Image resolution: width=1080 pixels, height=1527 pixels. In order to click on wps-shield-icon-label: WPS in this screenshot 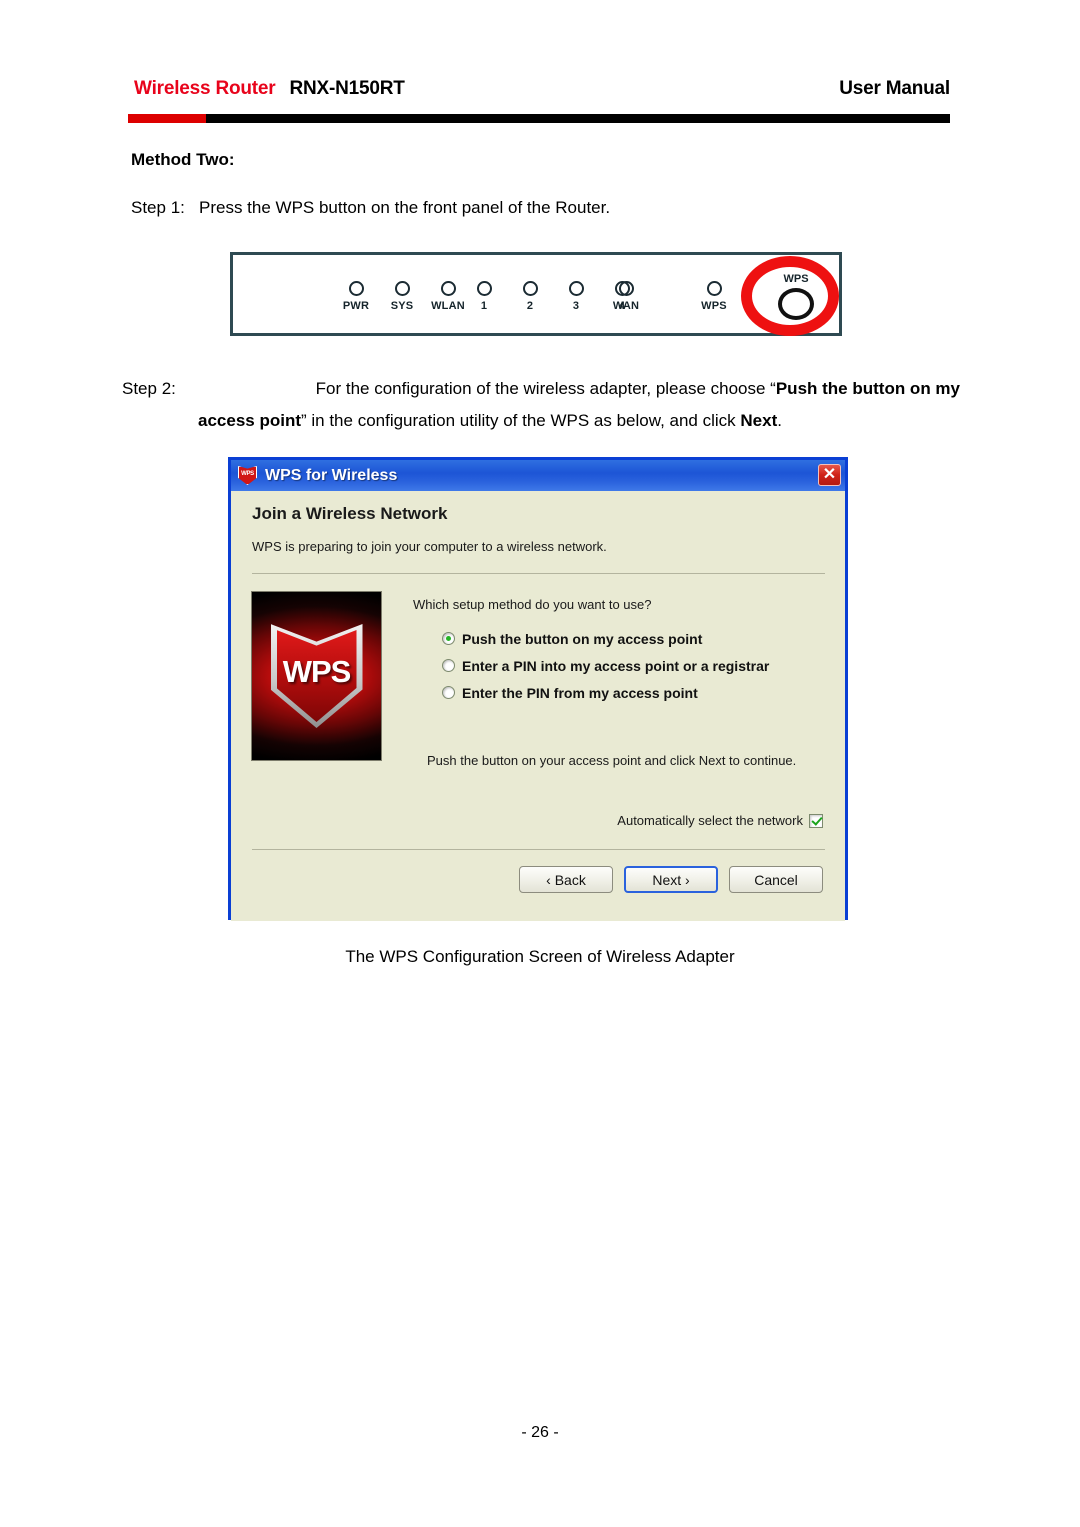, I will do `click(247, 474)`.